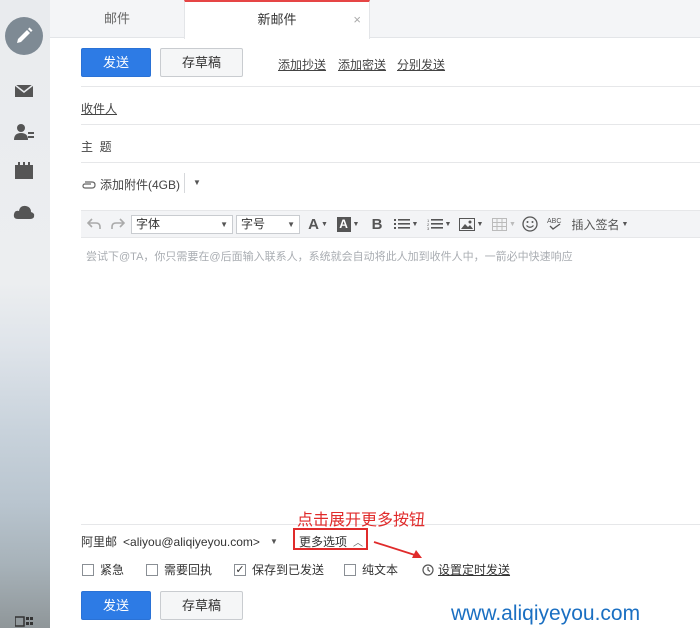 The image size is (700, 628). I want to click on add-cc-link: 添加抄送, so click(302, 64).